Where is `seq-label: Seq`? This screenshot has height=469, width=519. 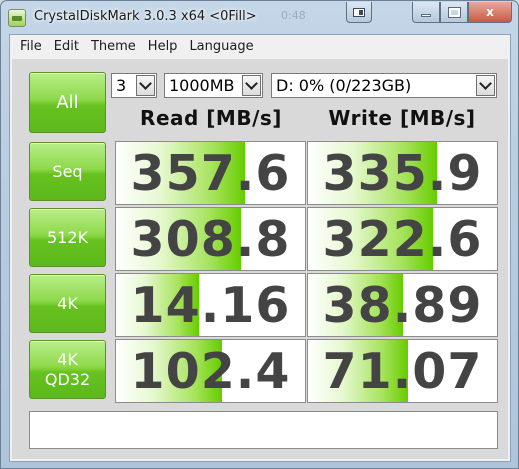 seq-label: Seq is located at coordinates (67, 171).